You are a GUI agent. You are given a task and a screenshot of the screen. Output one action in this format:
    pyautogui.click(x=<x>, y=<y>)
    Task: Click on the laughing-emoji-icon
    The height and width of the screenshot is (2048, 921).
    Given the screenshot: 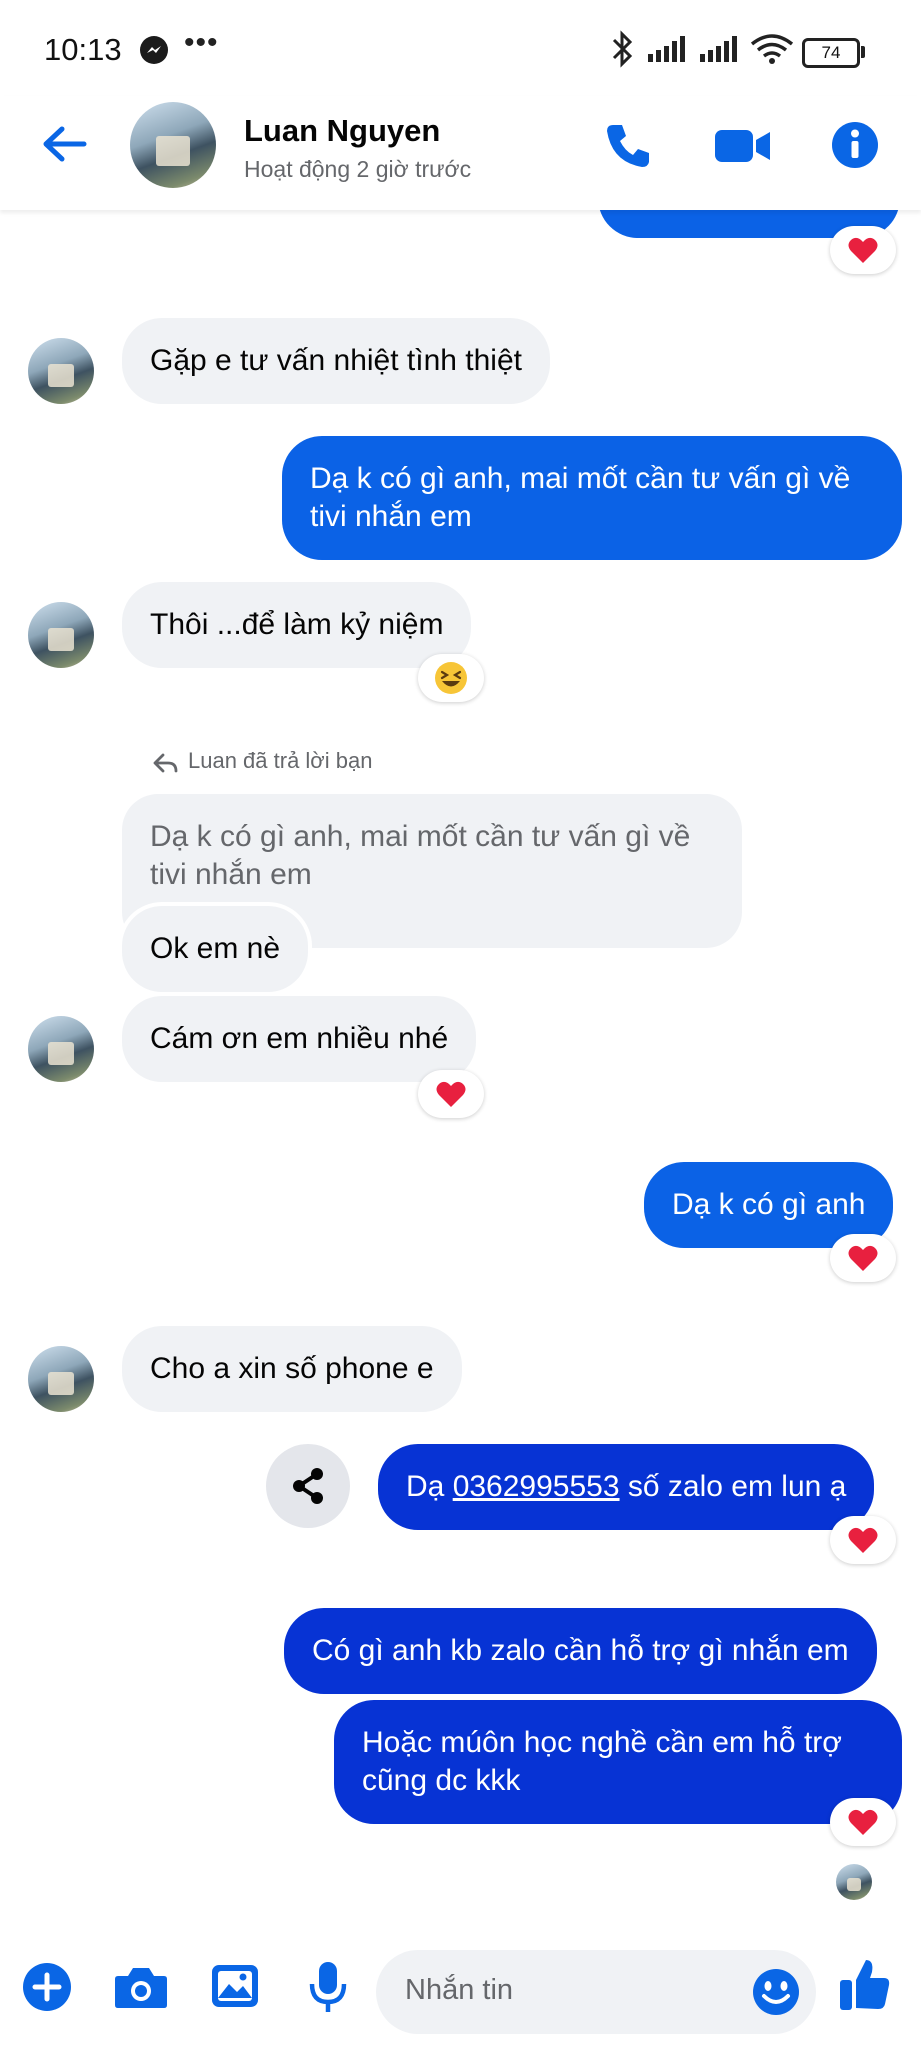 What is the action you would take?
    pyautogui.click(x=451, y=678)
    